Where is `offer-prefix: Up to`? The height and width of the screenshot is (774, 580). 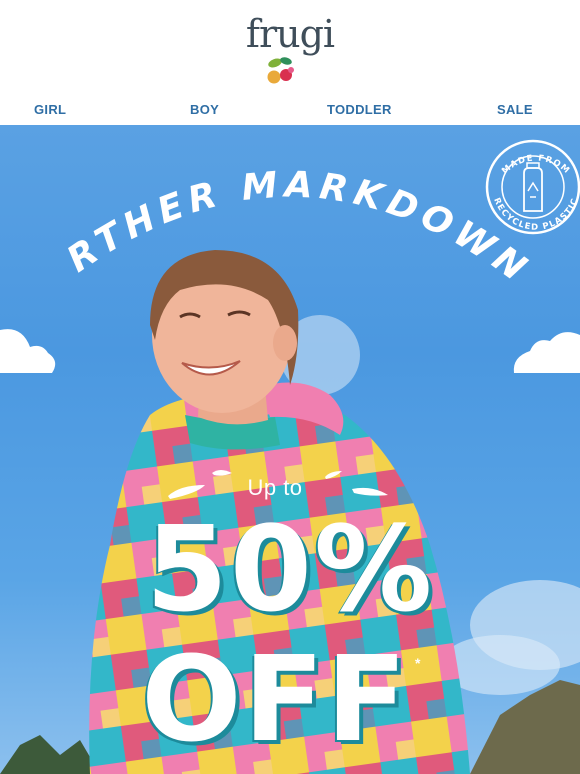
offer-prefix: Up to is located at coordinates (275, 487).